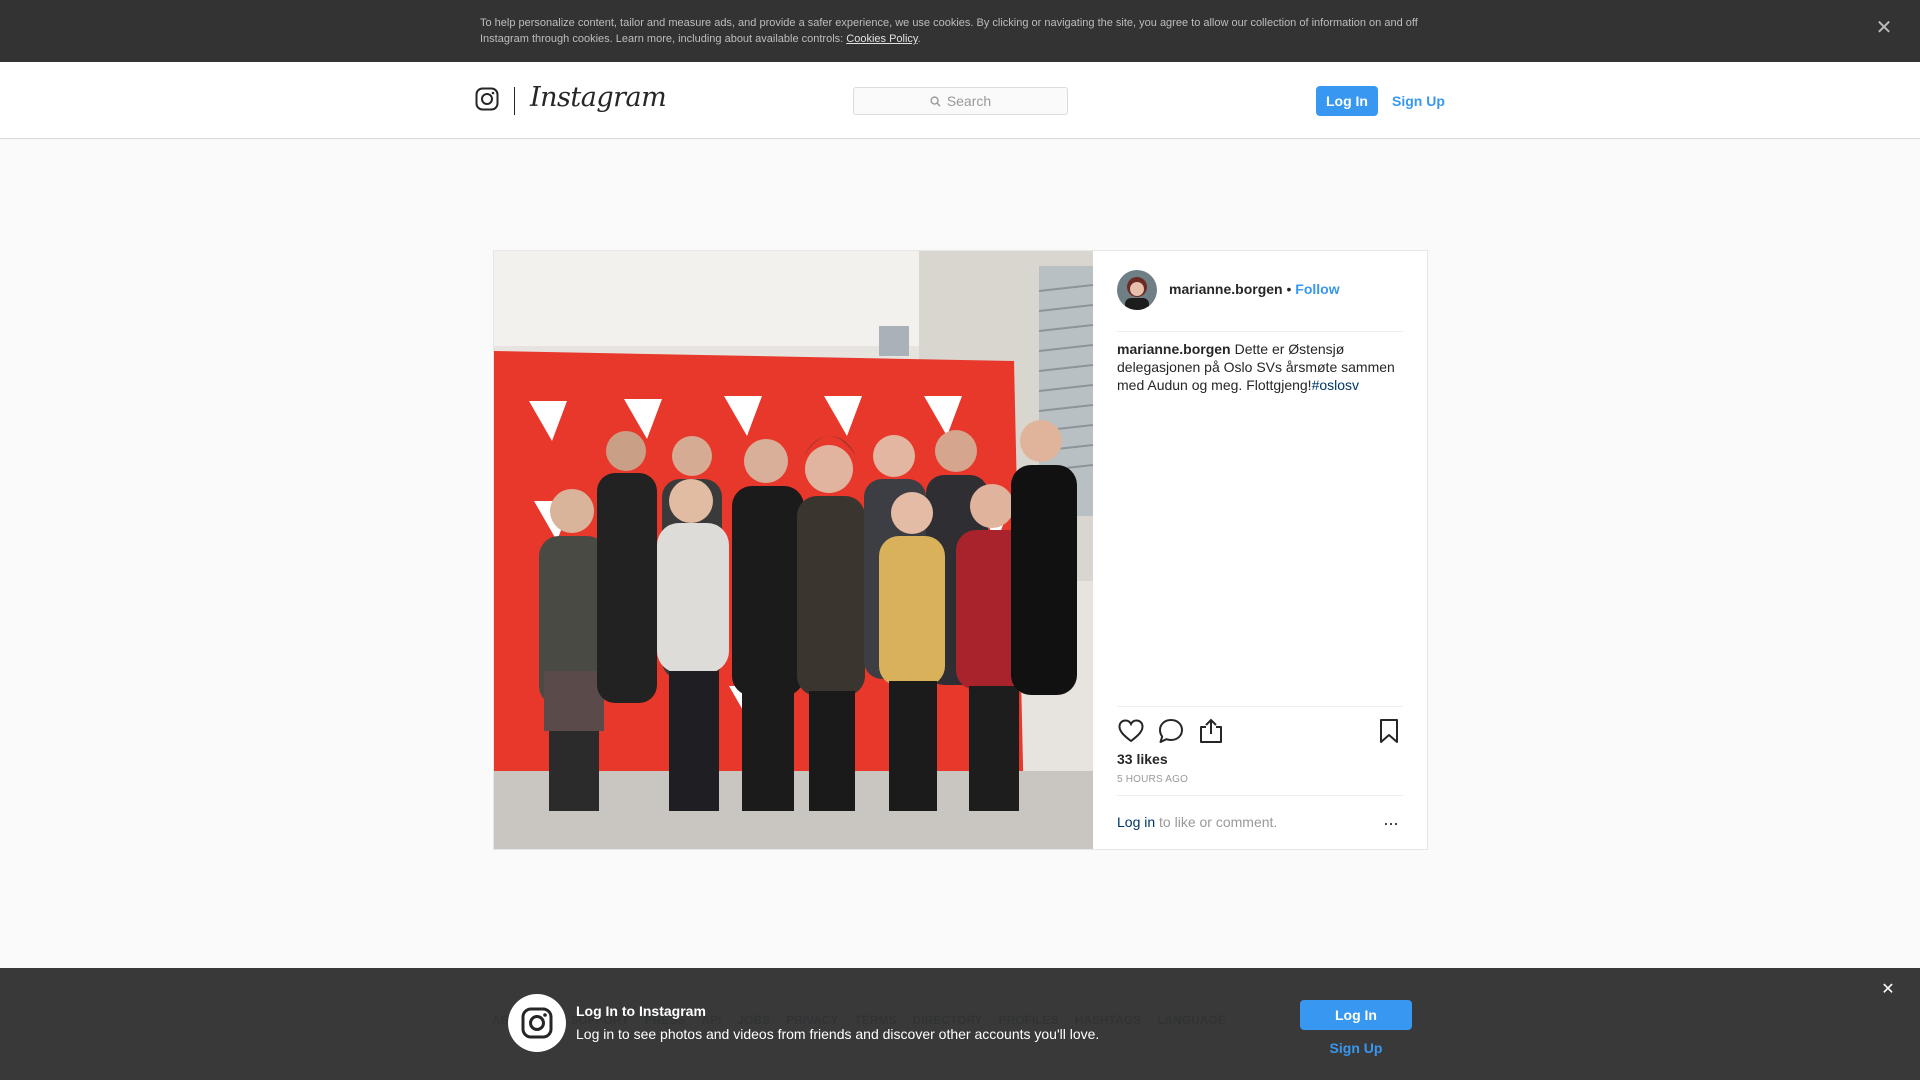 This screenshot has width=1920, height=1080. What do you see at coordinates (1260, 731) in the screenshot?
I see `action-icon-row` at bounding box center [1260, 731].